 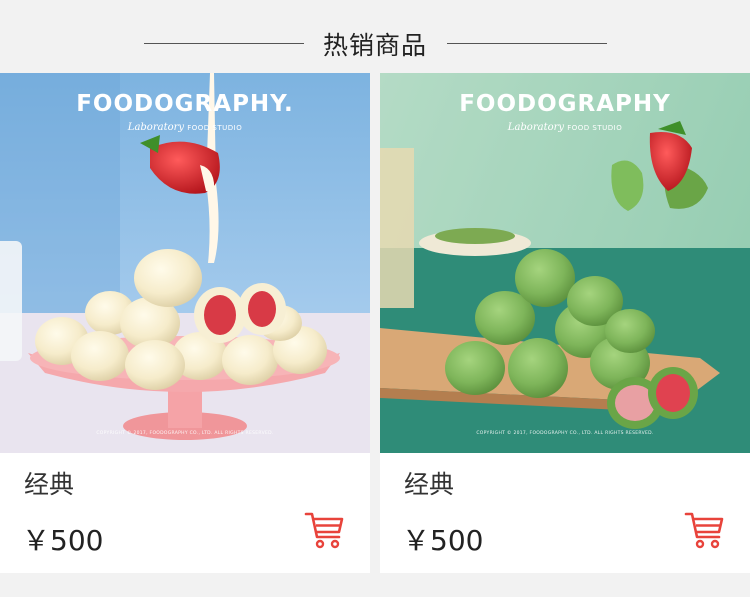 I want to click on image-brand-title: FOODOGRAPHY, so click(x=565, y=104).